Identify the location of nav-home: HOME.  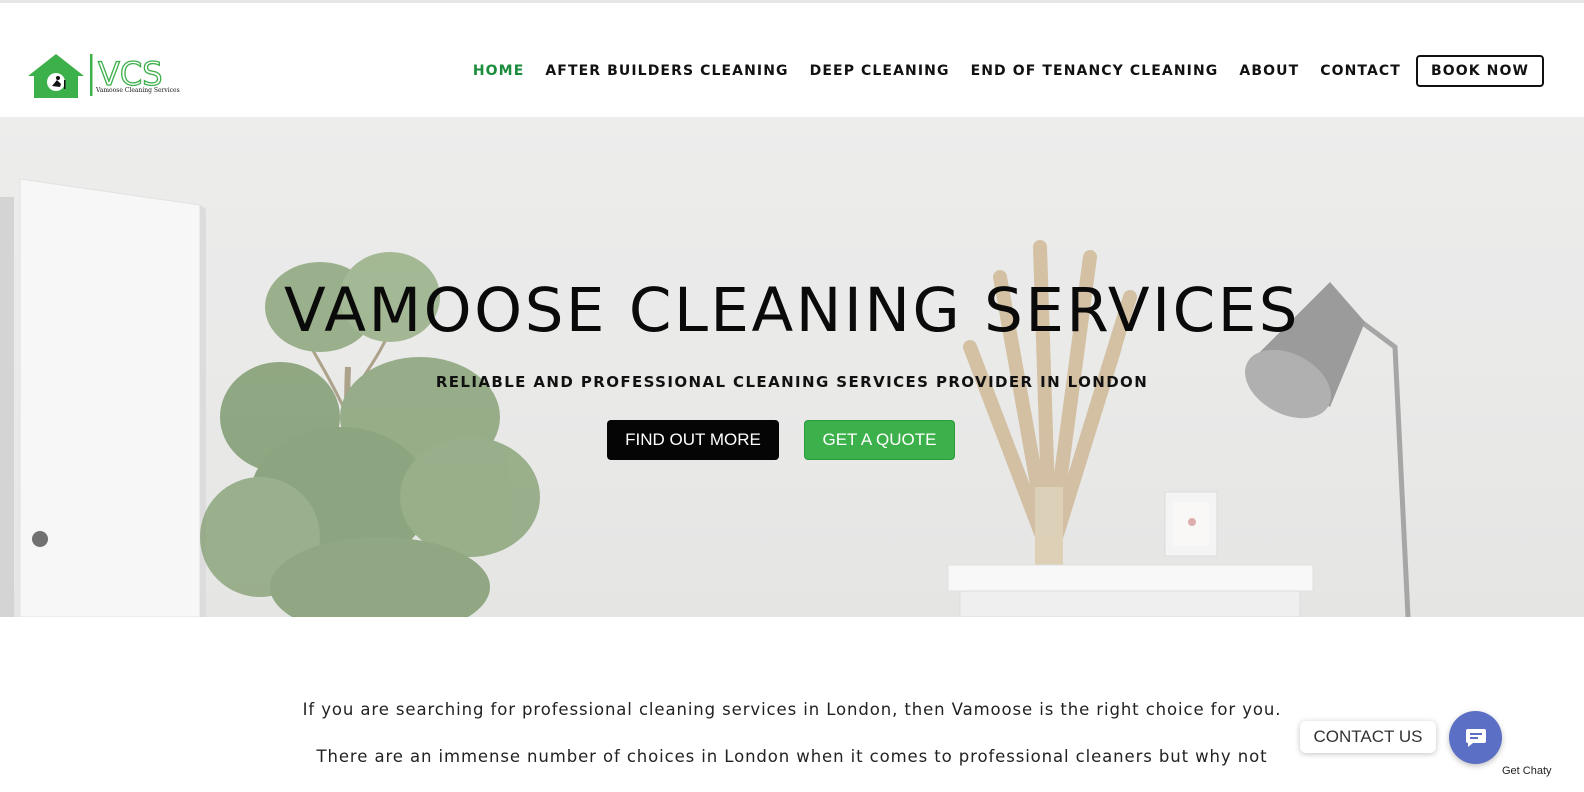
(499, 71).